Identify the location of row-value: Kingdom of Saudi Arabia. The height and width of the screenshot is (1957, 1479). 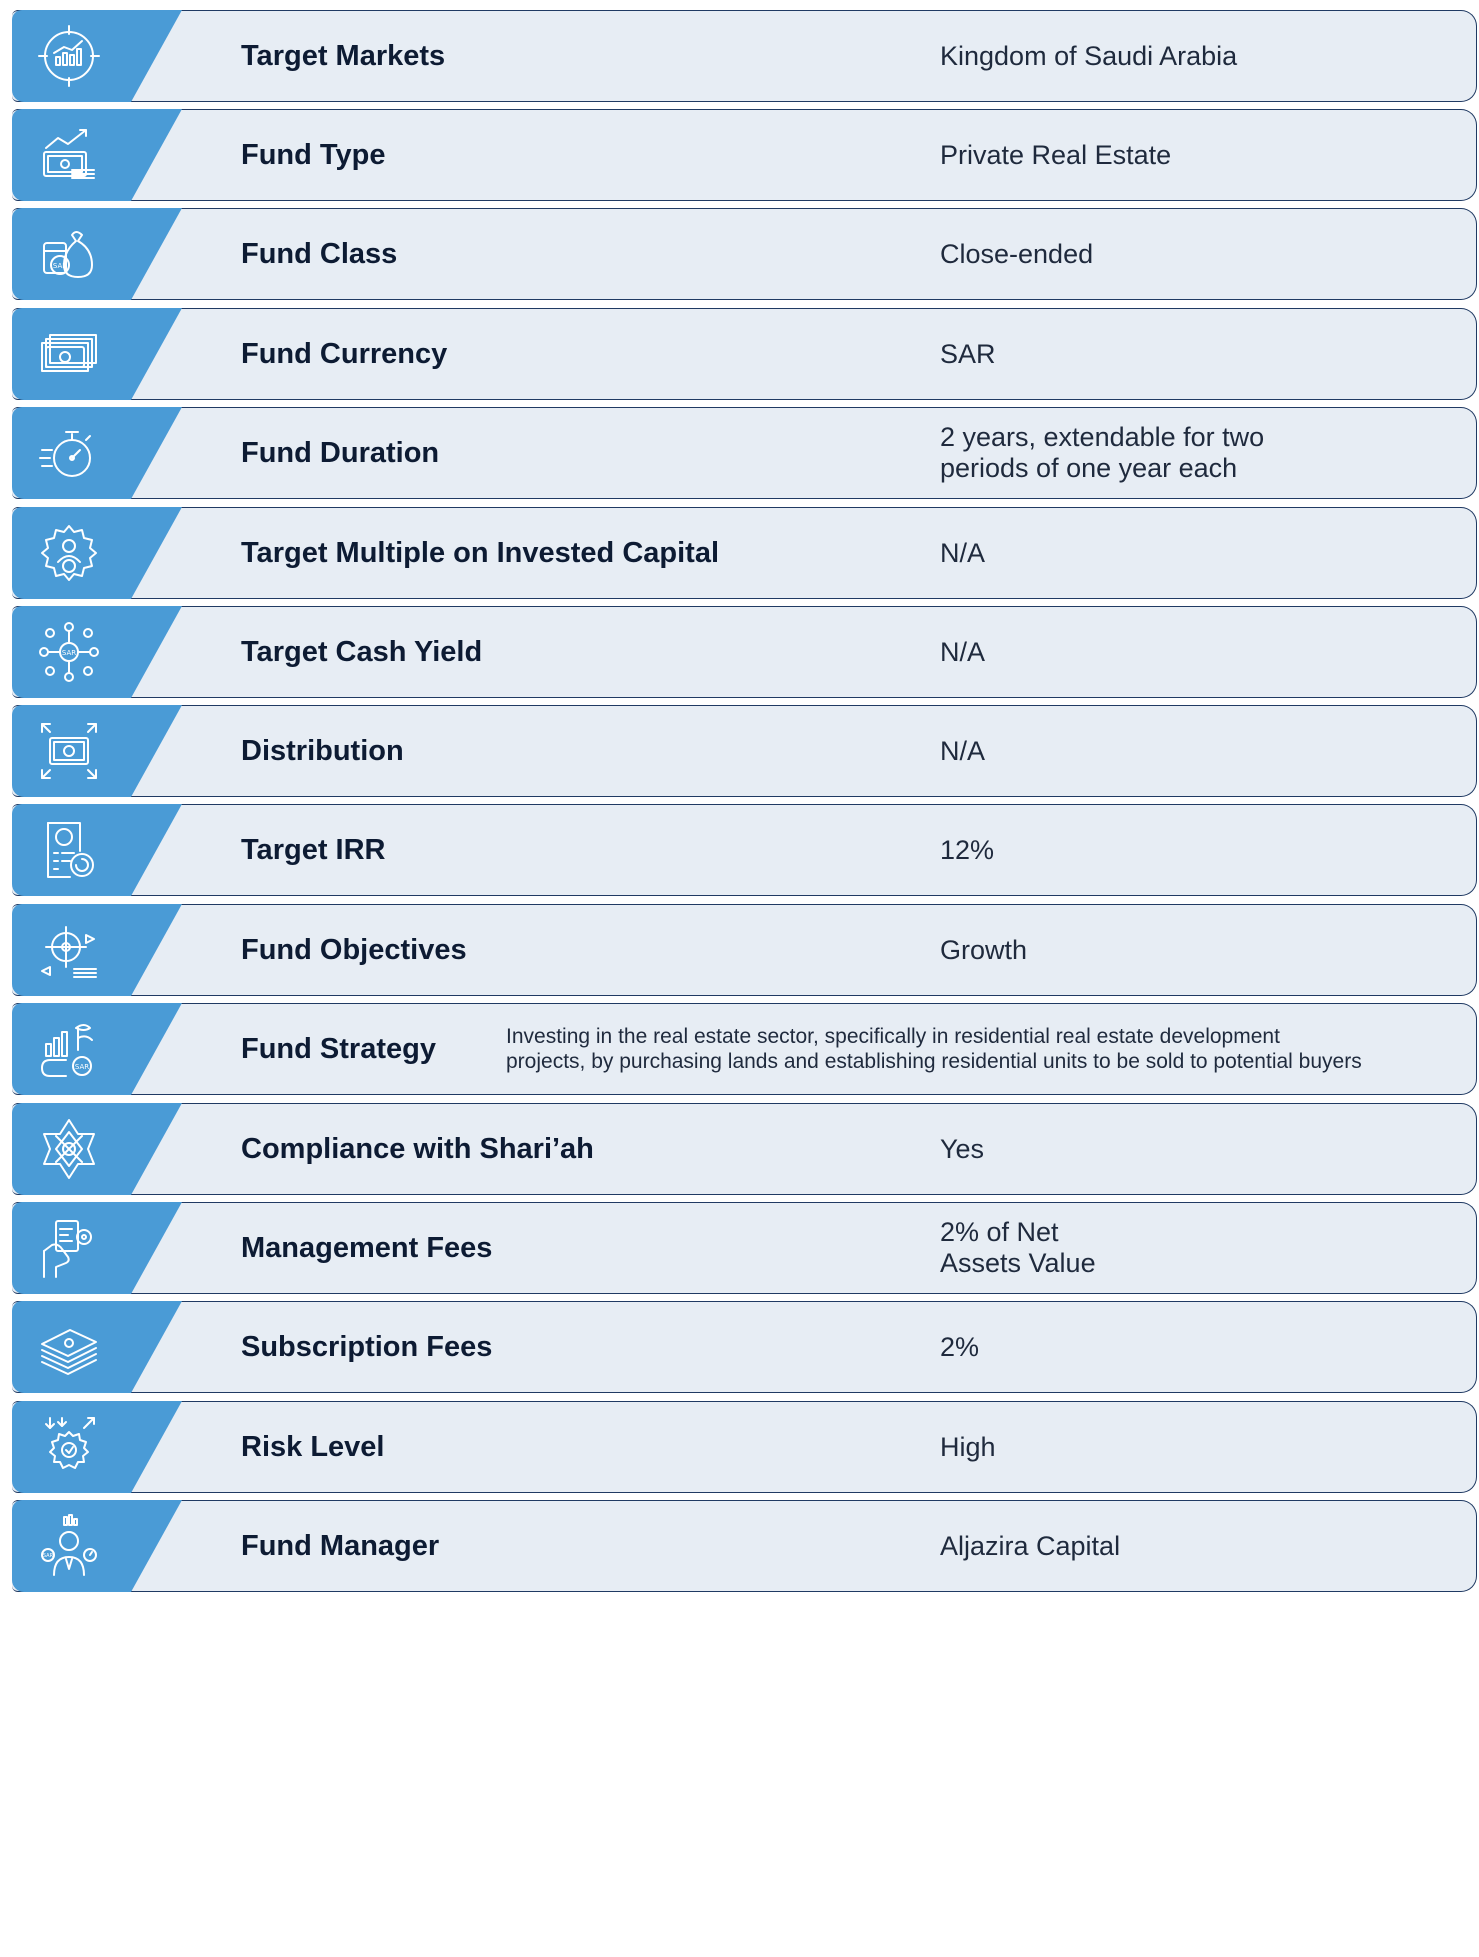
(1089, 55).